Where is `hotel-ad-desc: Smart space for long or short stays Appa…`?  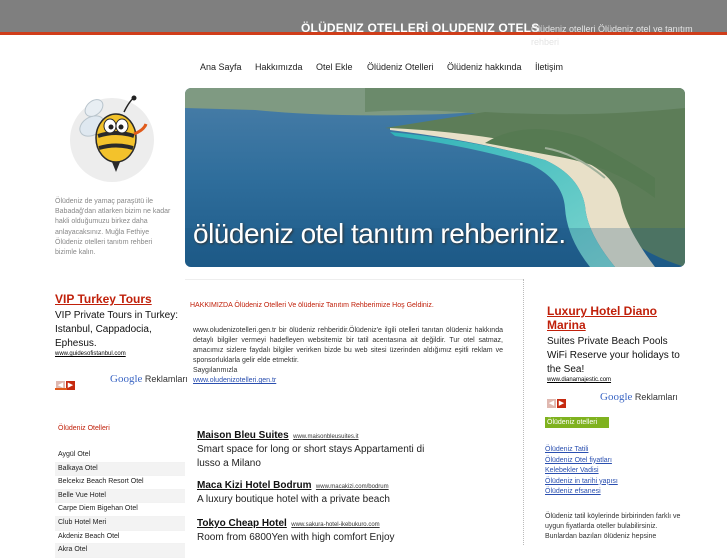
hotel-ad-desc: Smart space for long or short stays Appa… is located at coordinates (311, 456).